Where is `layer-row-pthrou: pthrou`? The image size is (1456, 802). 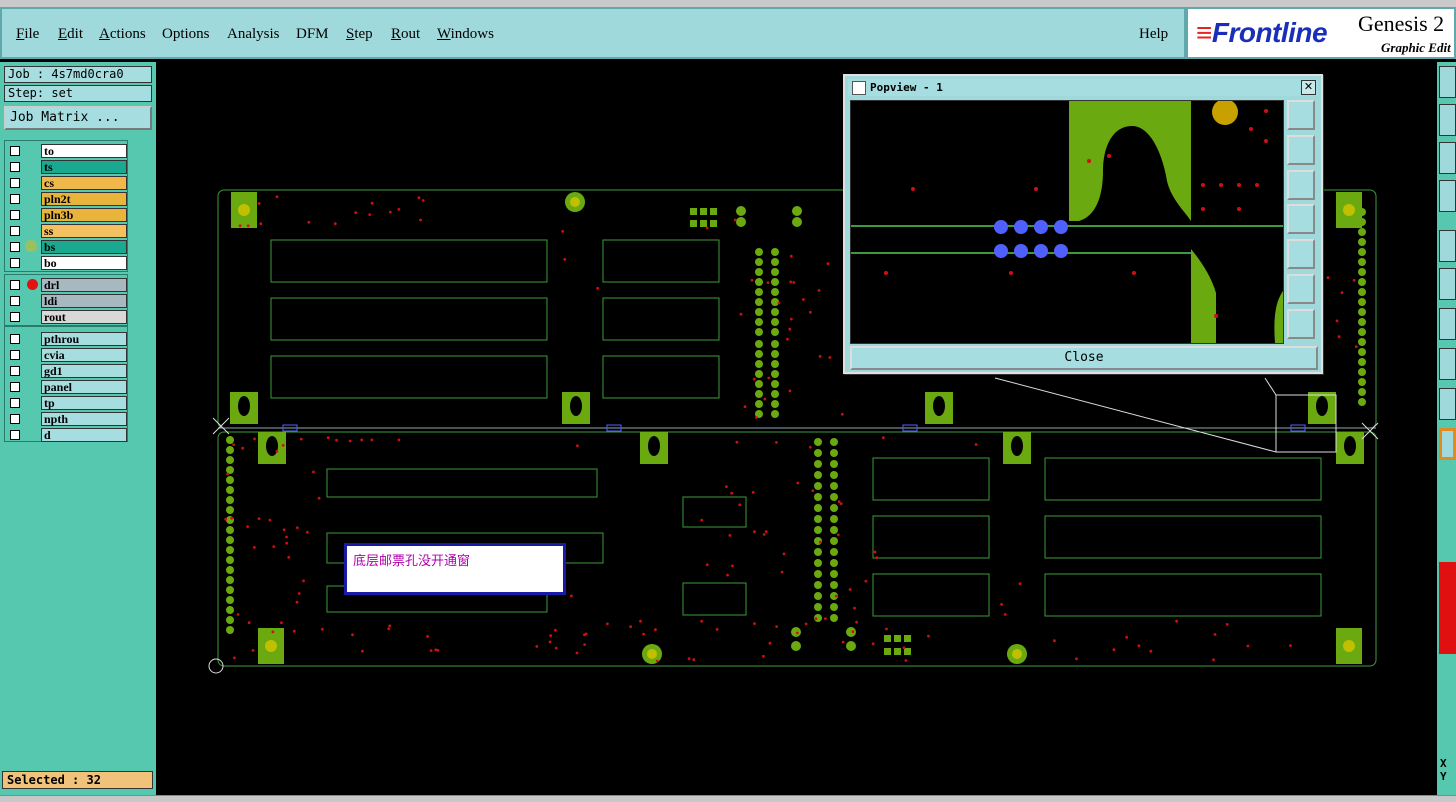 layer-row-pthrou: pthrou is located at coordinates (66, 339).